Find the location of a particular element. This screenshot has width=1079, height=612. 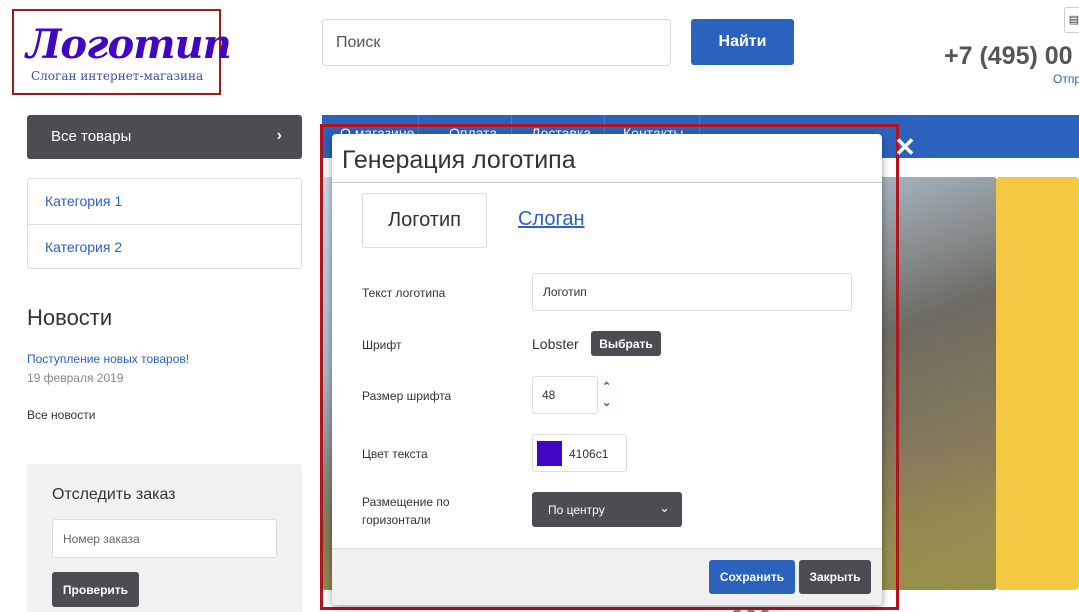

tab-slogan: Слоган is located at coordinates (551, 219).